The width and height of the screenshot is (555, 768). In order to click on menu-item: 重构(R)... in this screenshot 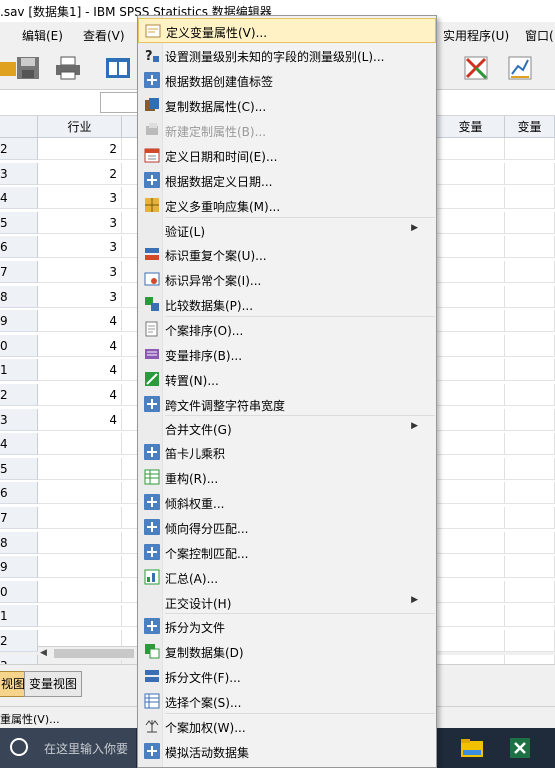, I will do `click(287, 477)`.